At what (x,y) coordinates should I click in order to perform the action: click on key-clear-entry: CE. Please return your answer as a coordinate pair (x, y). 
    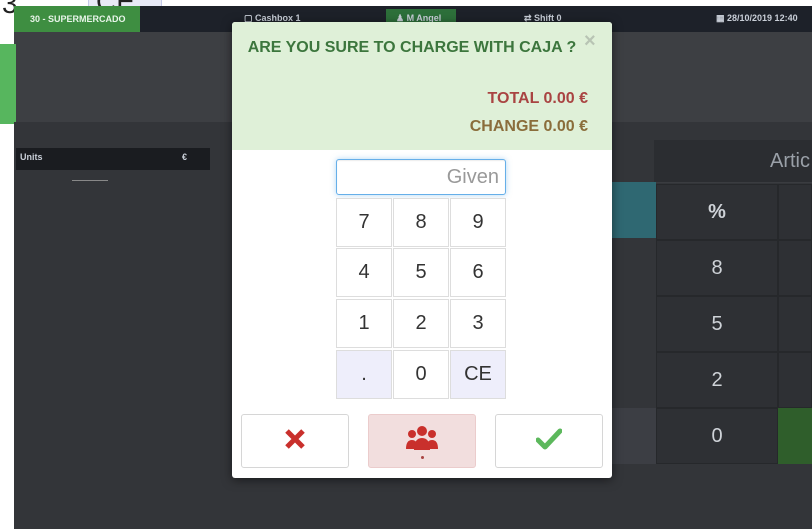
    Looking at the image, I should click on (478, 374).